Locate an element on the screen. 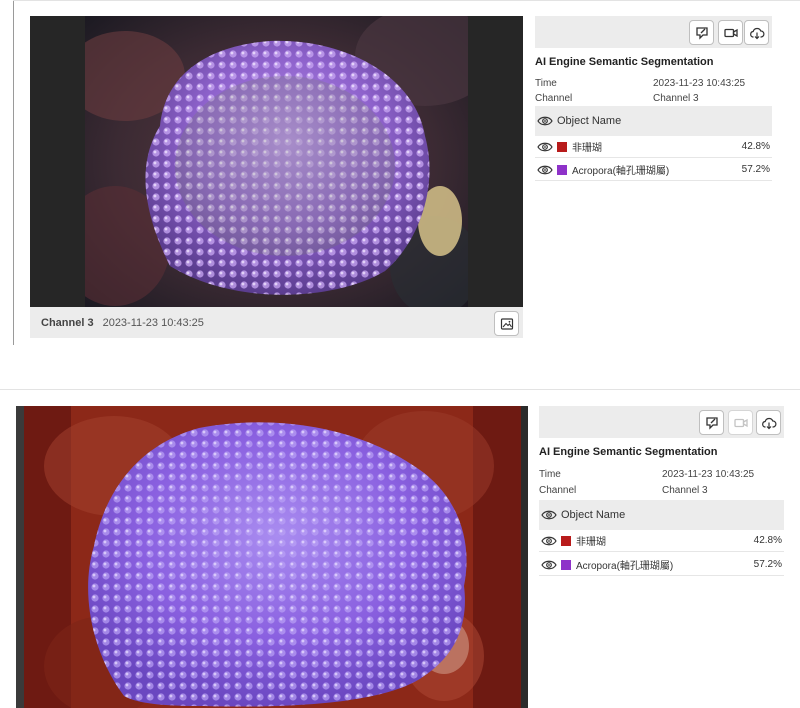  section-divider is located at coordinates (400, 389).